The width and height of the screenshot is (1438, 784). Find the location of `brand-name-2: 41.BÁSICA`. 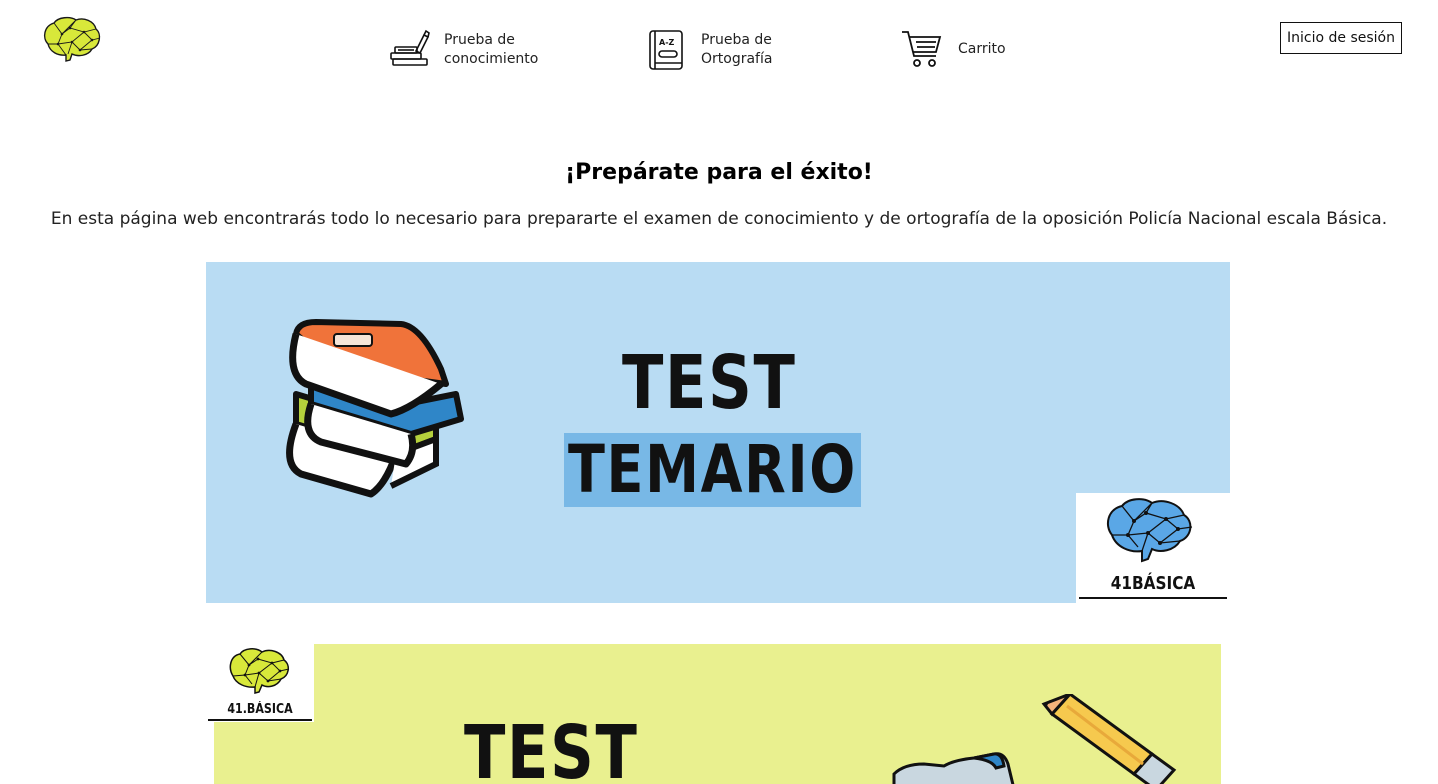

brand-name-2: 41.BÁSICA is located at coordinates (260, 709).